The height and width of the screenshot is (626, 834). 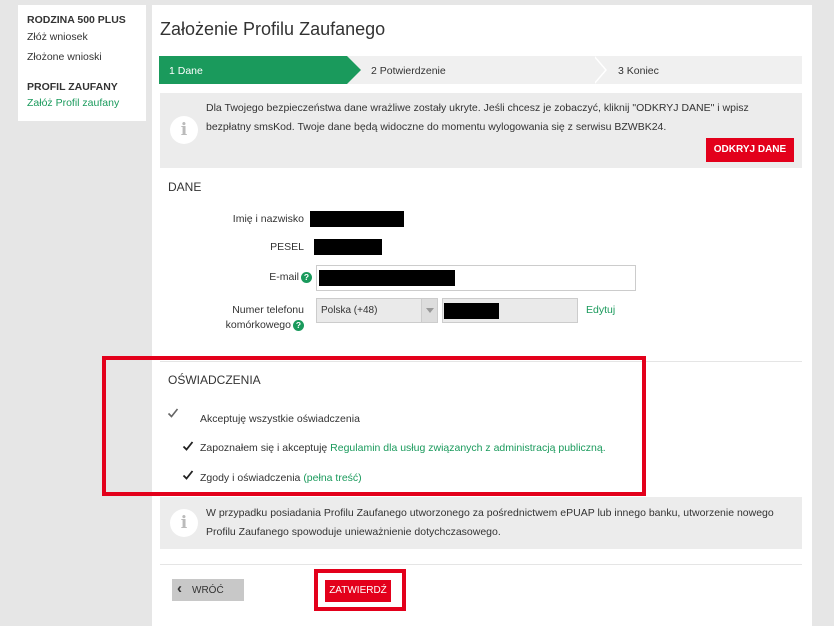 I want to click on email-field, so click(x=476, y=278).